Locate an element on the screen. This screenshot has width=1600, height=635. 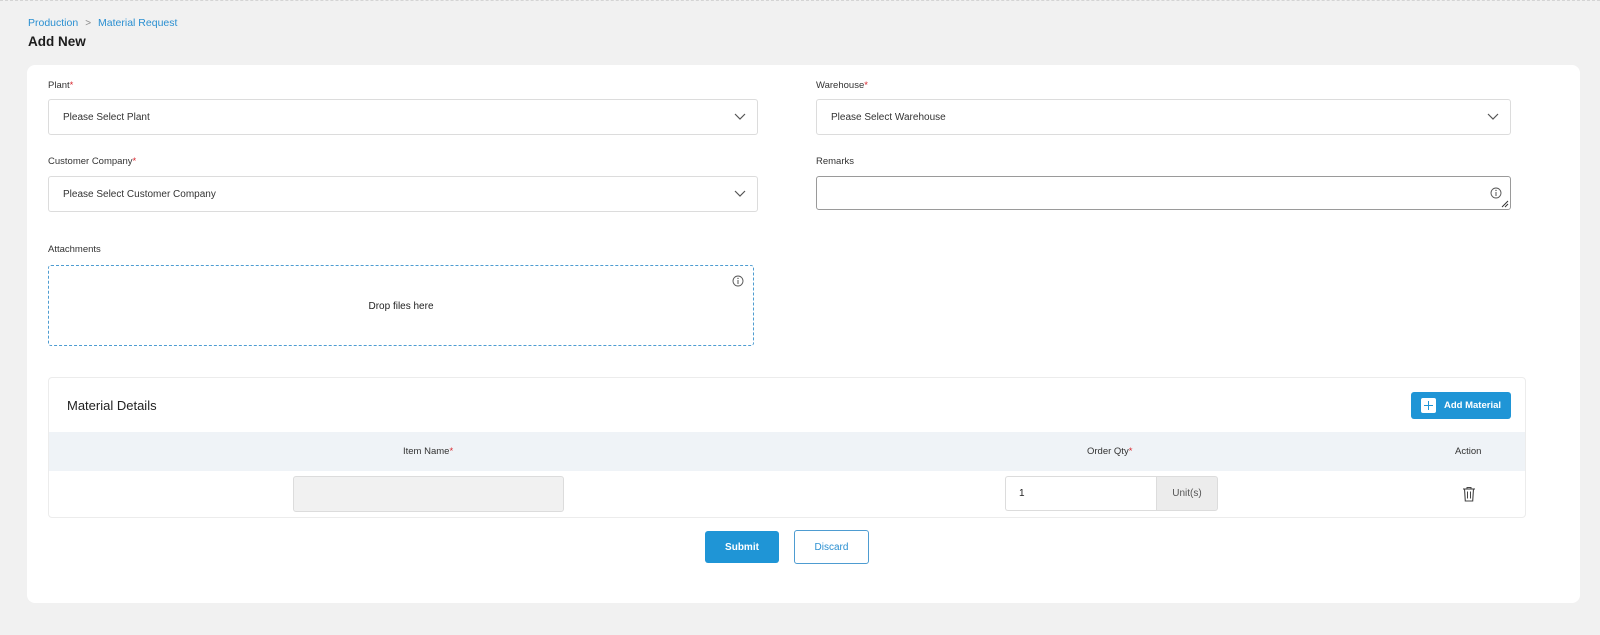
remarks-textarea is located at coordinates (1163, 193).